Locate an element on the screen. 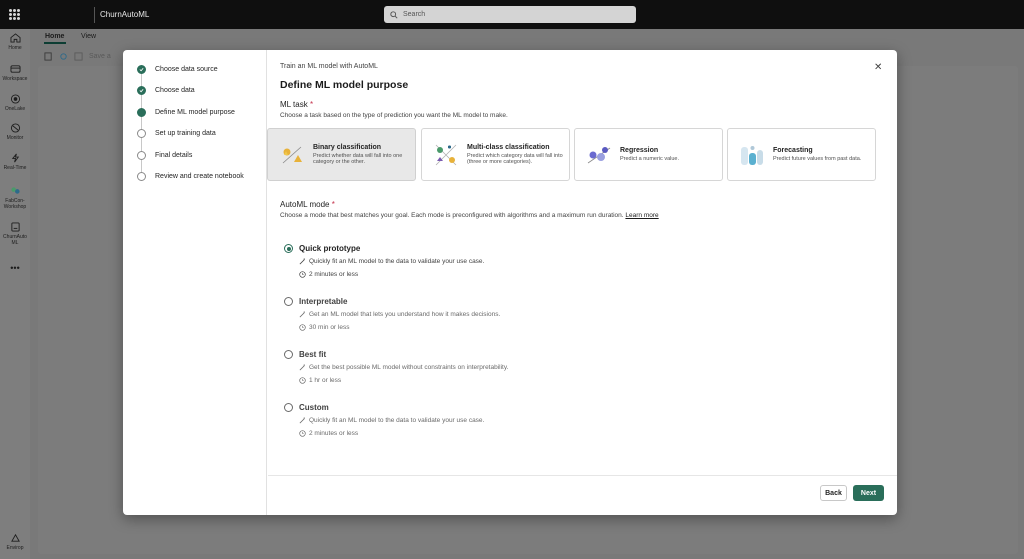 This screenshot has width=1024, height=559. nav-monitor: Monitor is located at coordinates (15, 132).